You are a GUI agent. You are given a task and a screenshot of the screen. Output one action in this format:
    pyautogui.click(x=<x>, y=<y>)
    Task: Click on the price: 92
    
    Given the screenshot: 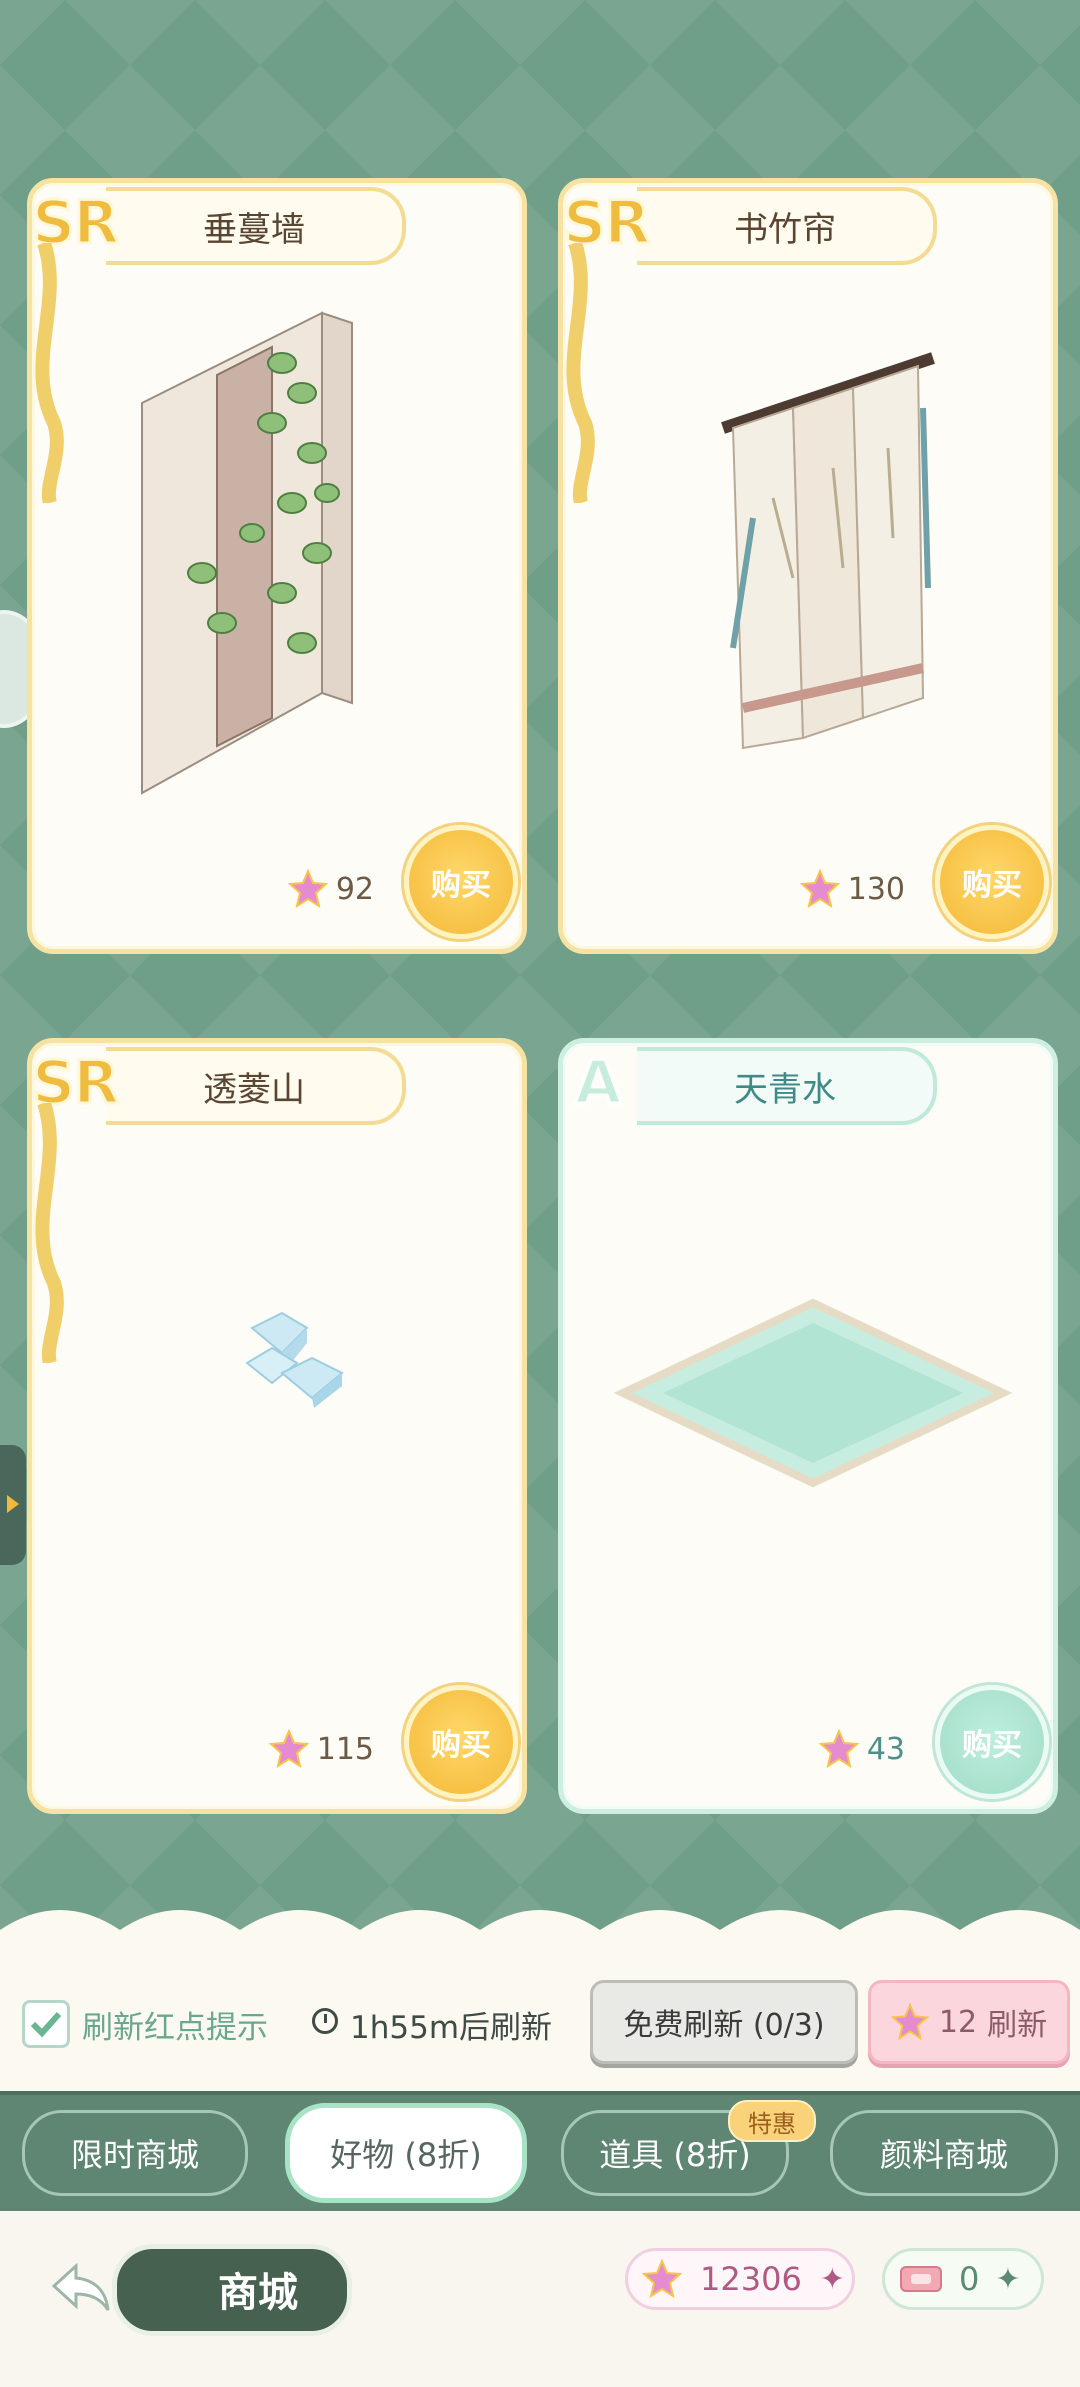 What is the action you would take?
    pyautogui.click(x=330, y=889)
    